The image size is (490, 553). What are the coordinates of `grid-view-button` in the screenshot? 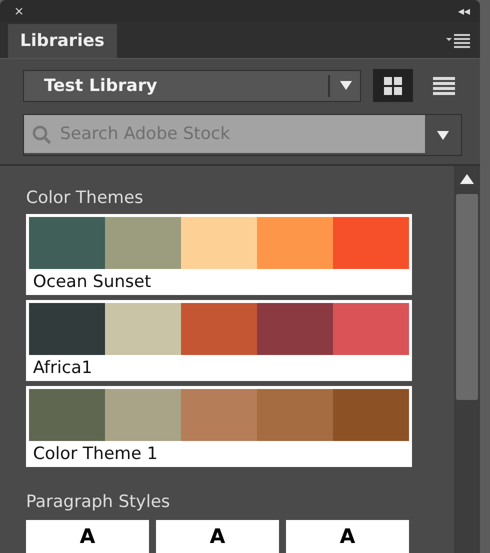 It's located at (393, 85).